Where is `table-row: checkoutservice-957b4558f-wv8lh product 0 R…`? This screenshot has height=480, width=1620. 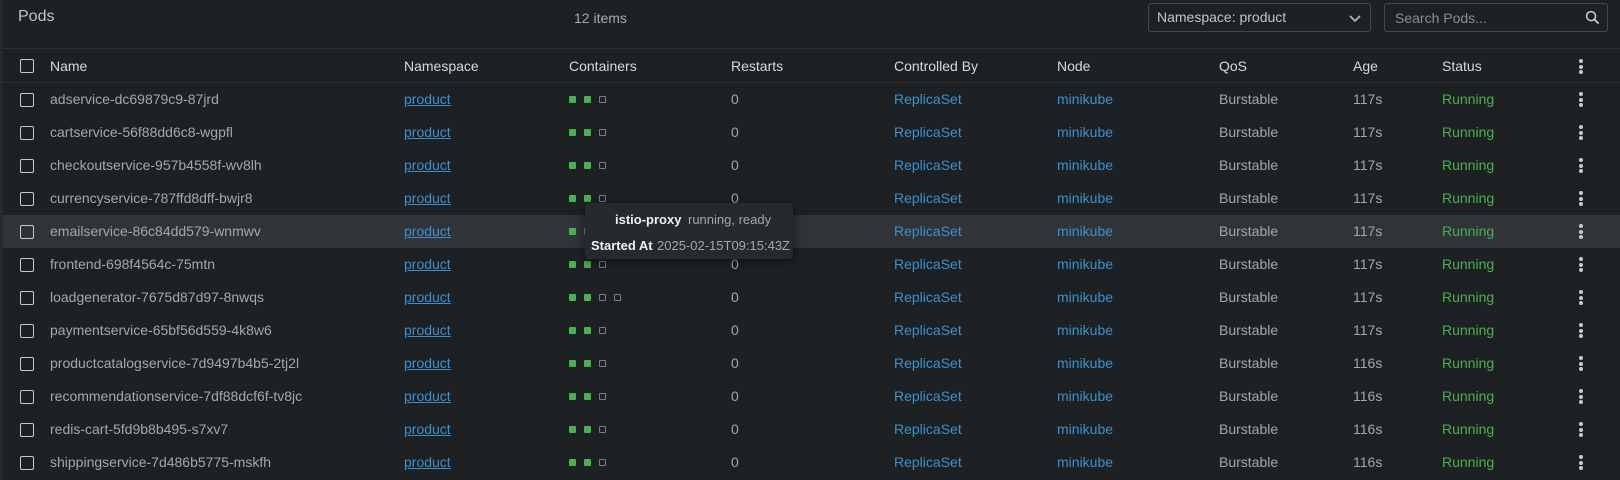
table-row: checkoutservice-957b4558f-wv8lh product 0 R… is located at coordinates (811, 165).